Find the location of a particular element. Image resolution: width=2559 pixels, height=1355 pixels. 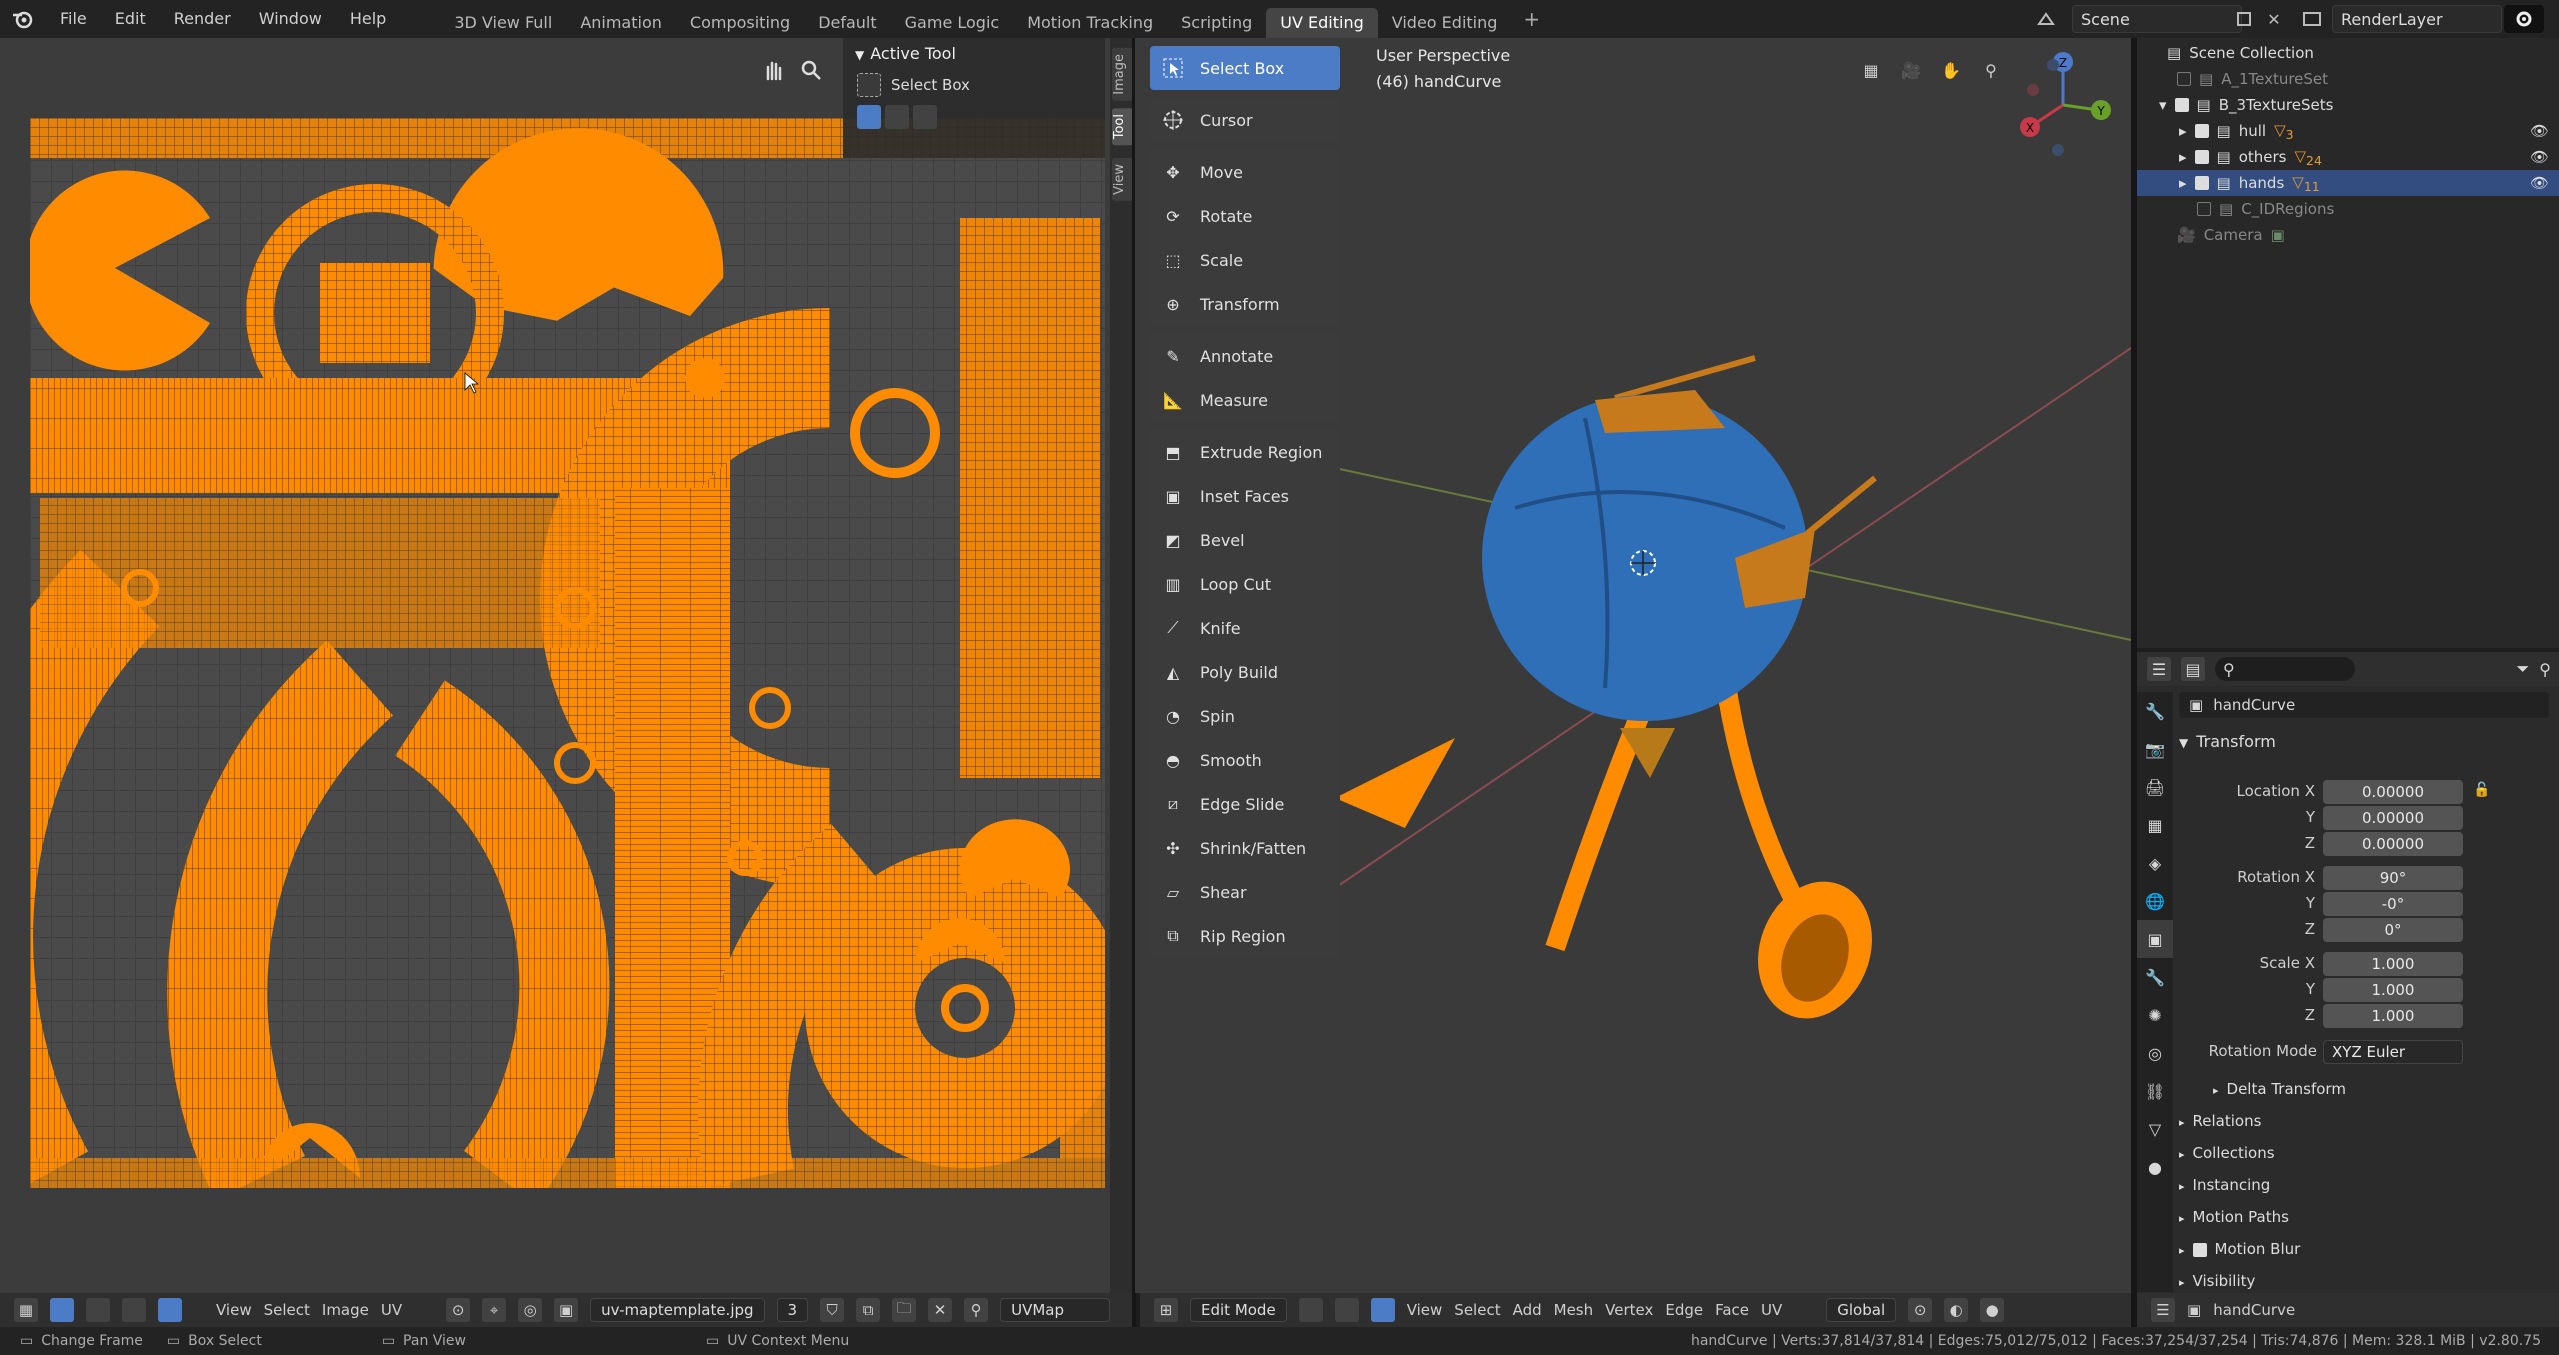

menu-edit: Edit is located at coordinates (130, 19).